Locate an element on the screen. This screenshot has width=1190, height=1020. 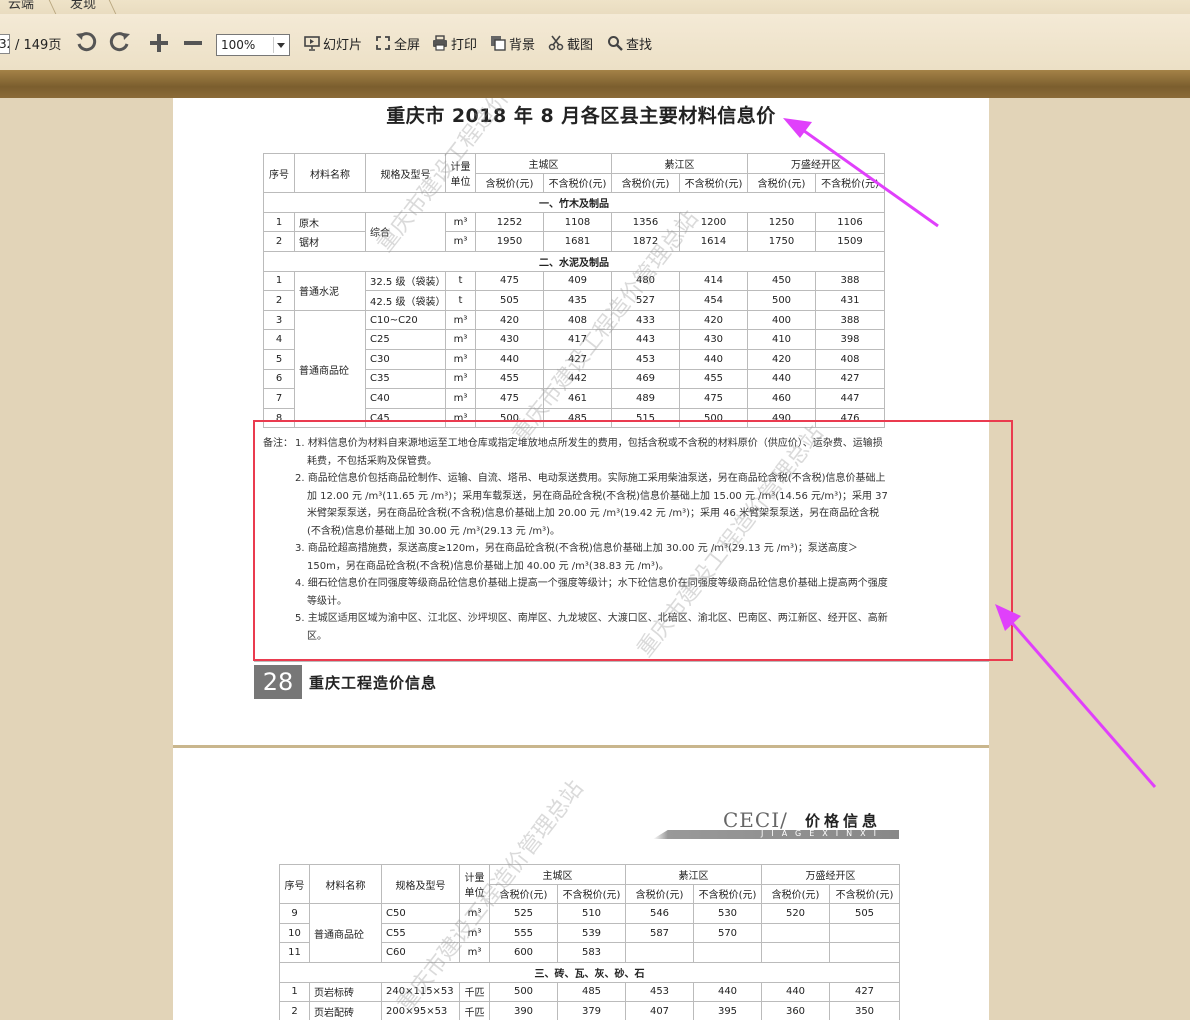
price-cell: 408 is located at coordinates (577, 320).